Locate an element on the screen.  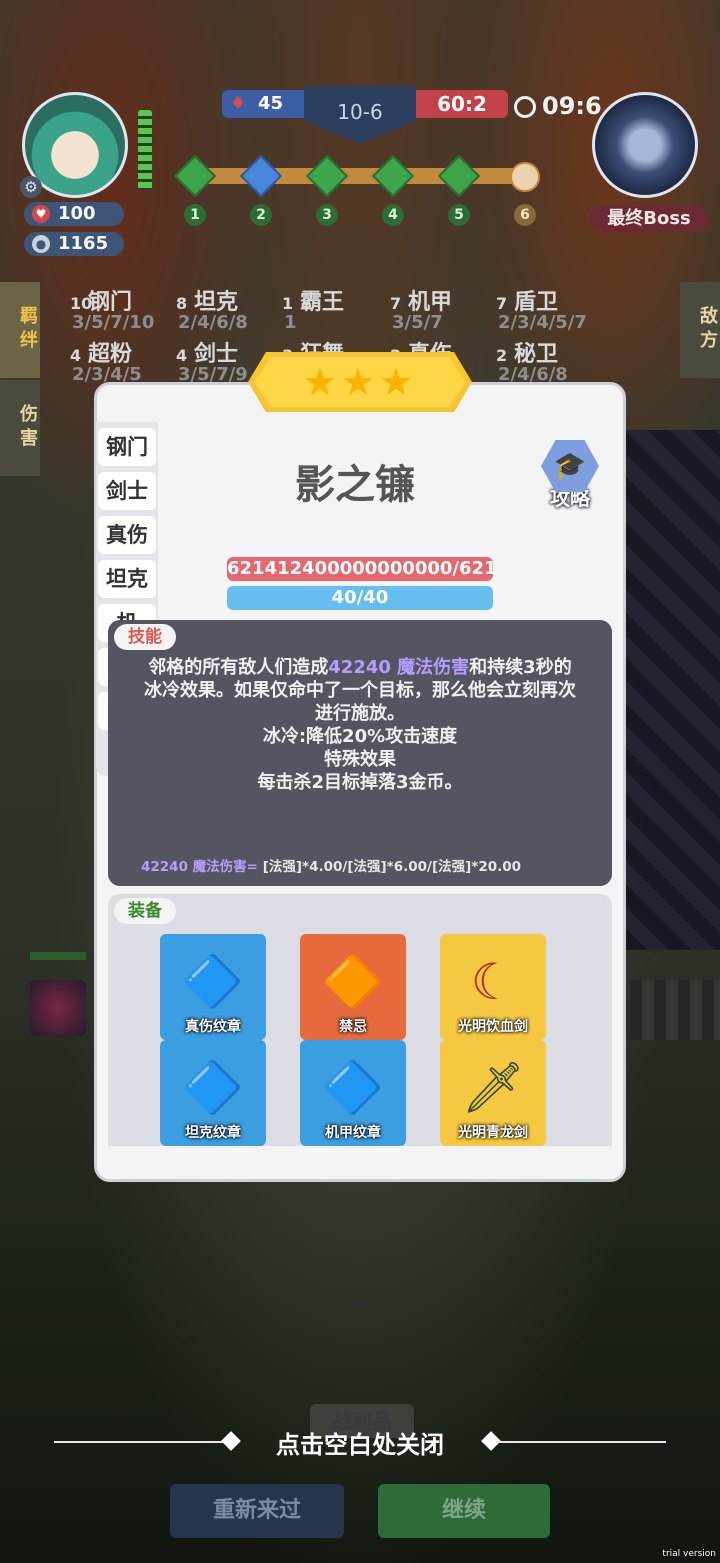
stage-track is located at coordinates (358, 176).